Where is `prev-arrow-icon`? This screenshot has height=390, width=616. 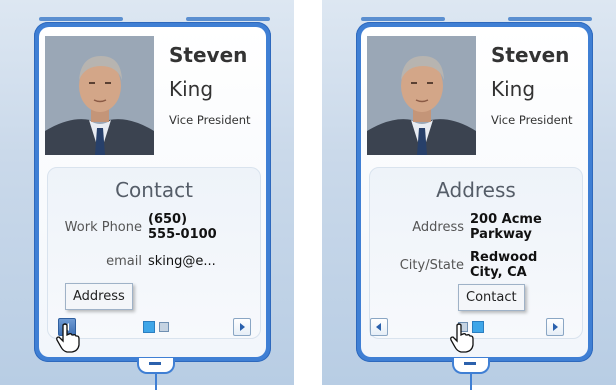 prev-arrow-icon is located at coordinates (378, 327).